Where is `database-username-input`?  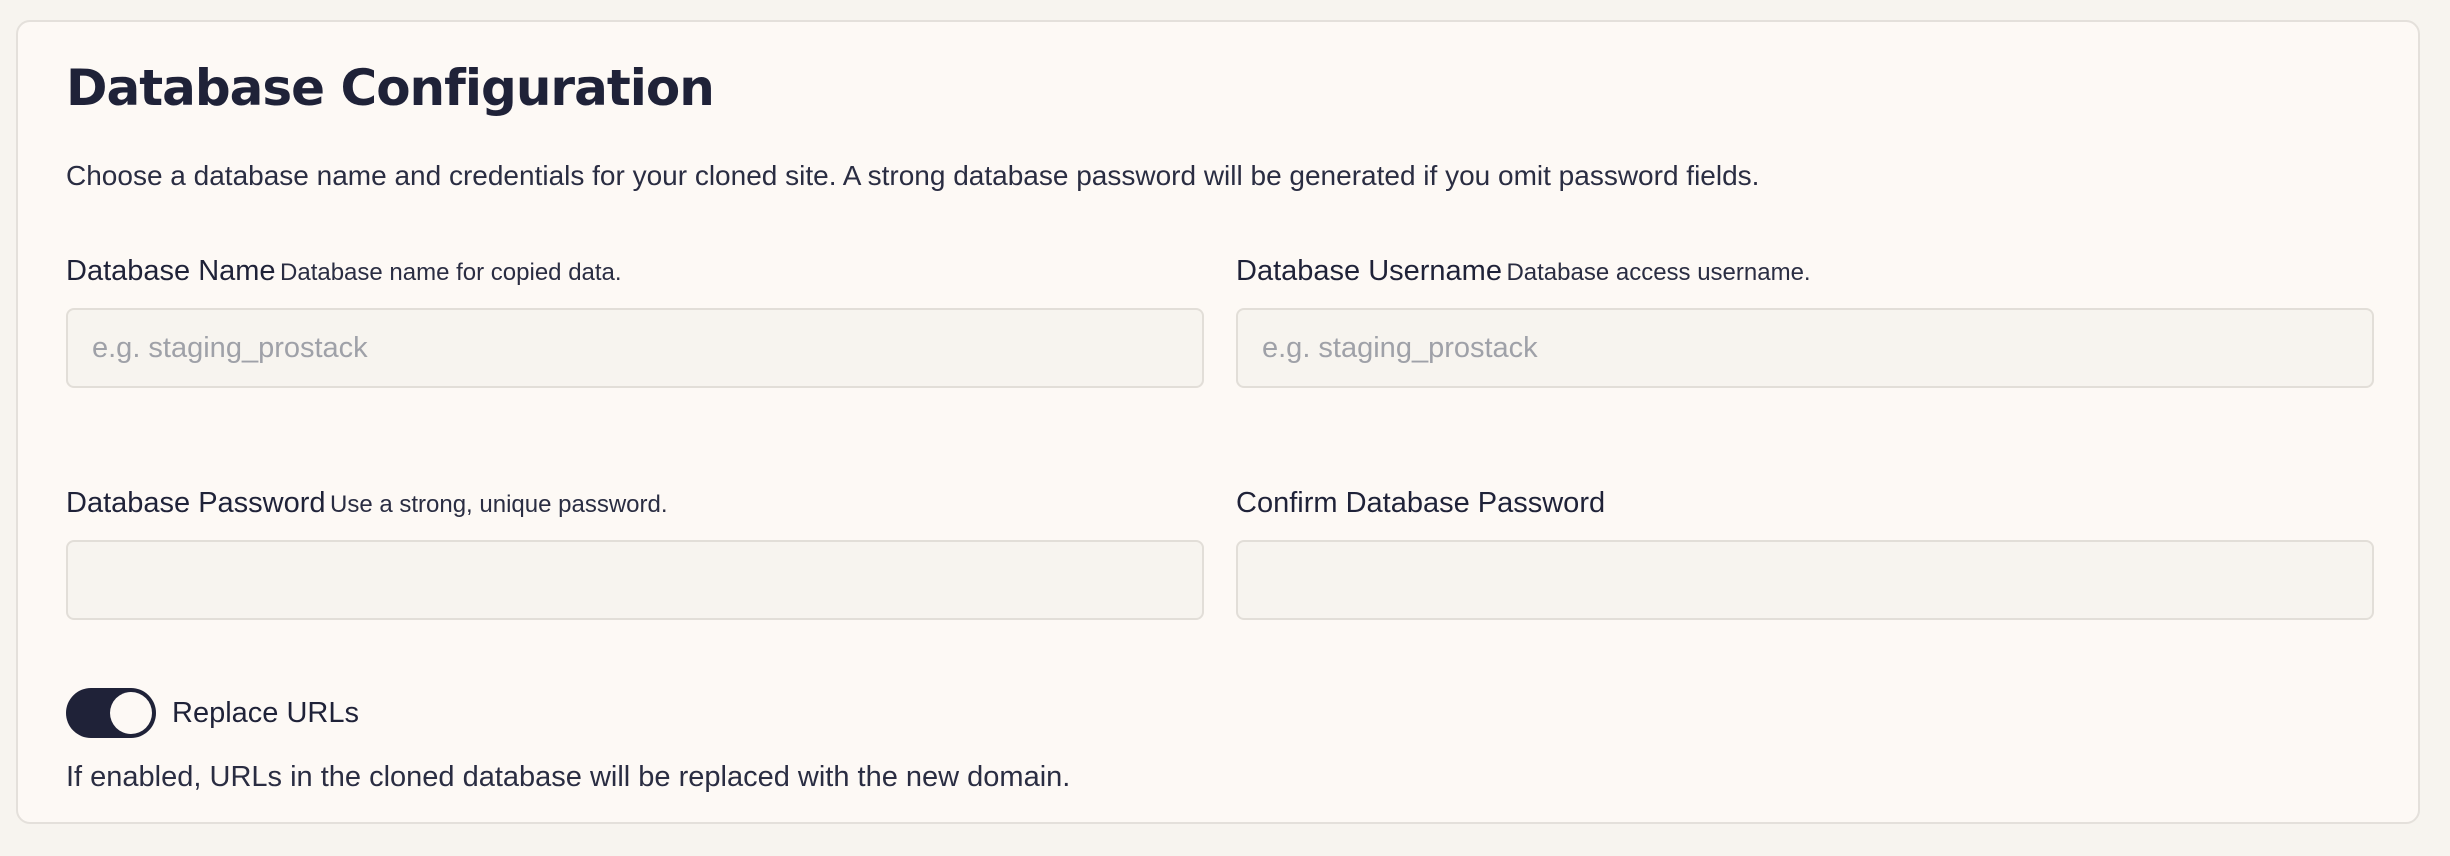 database-username-input is located at coordinates (1805, 348).